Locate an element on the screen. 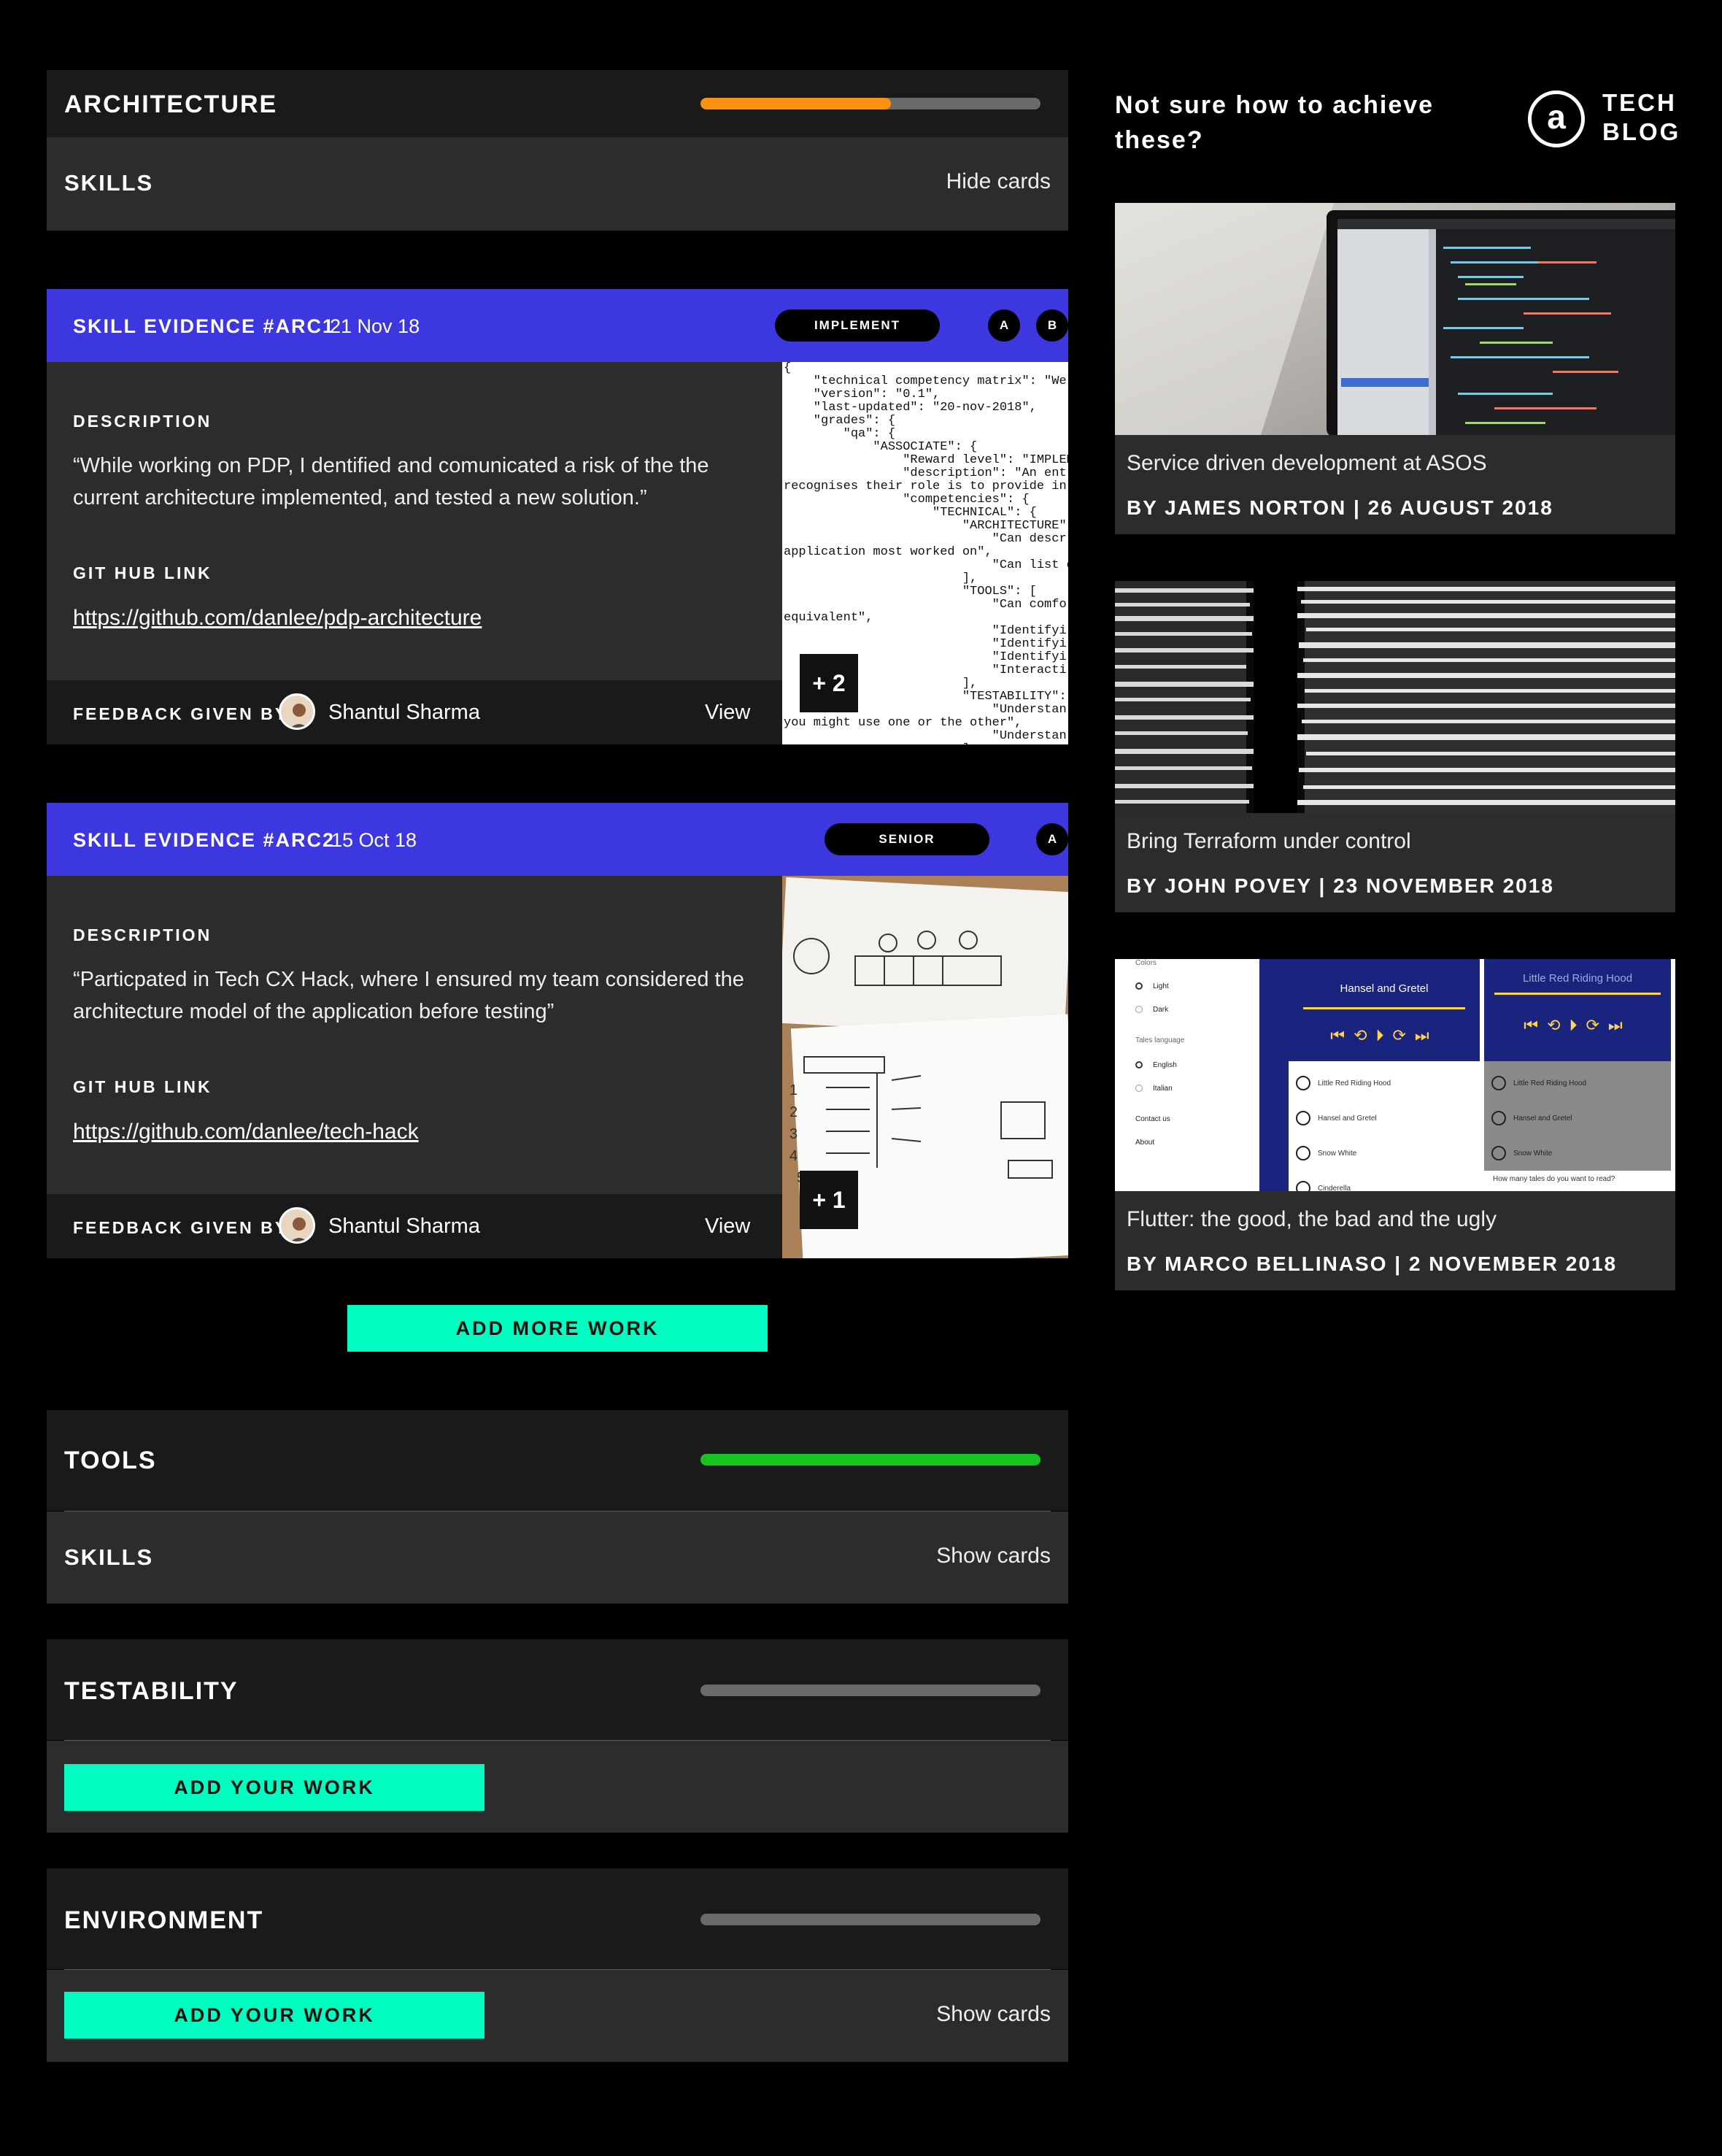  svg-text: 3 is located at coordinates (794, 1134).